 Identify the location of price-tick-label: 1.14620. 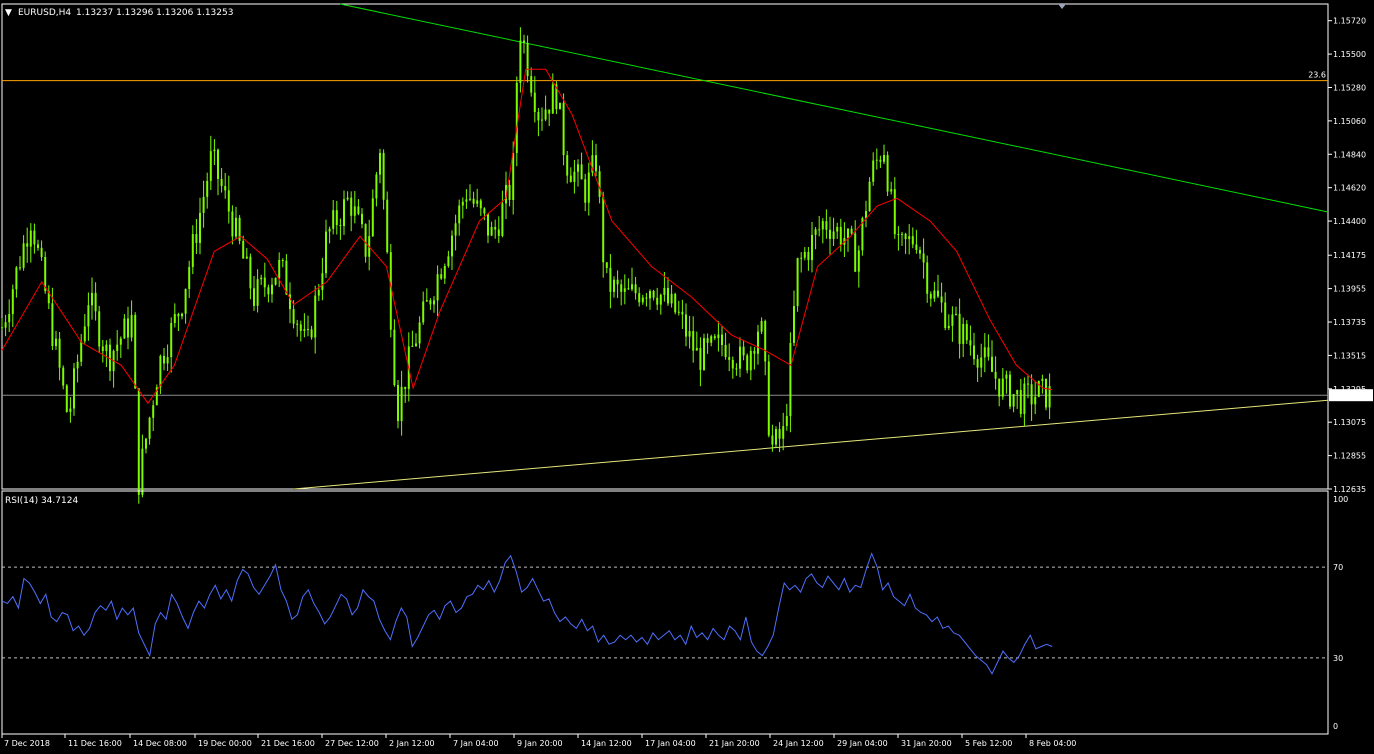
(1349, 188).